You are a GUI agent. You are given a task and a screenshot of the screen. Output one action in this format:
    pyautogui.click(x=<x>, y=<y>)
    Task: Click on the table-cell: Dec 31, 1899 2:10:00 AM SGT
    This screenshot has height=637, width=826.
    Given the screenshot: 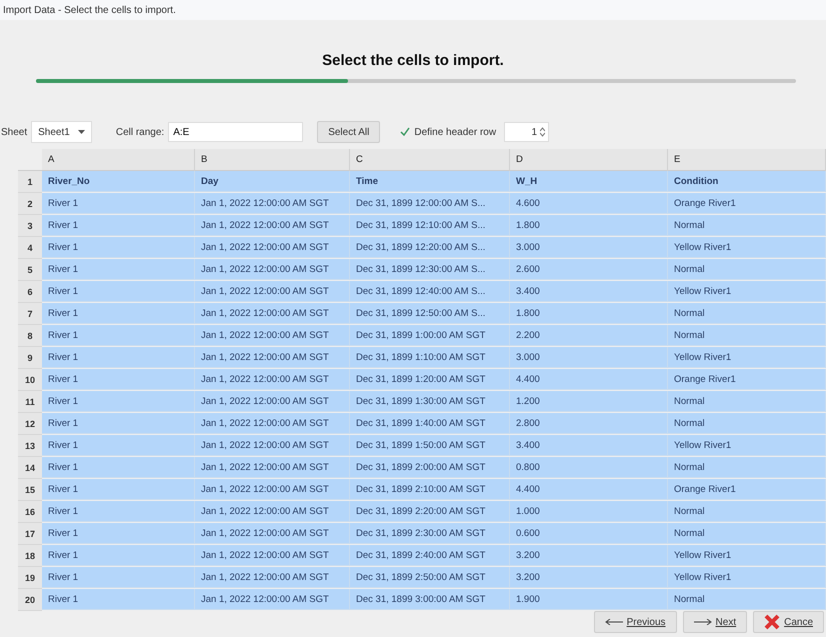 What is the action you would take?
    pyautogui.click(x=430, y=489)
    